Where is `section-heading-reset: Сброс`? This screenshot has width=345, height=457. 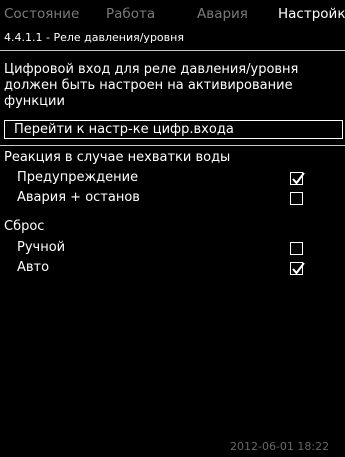 section-heading-reset: Сброс is located at coordinates (24, 226).